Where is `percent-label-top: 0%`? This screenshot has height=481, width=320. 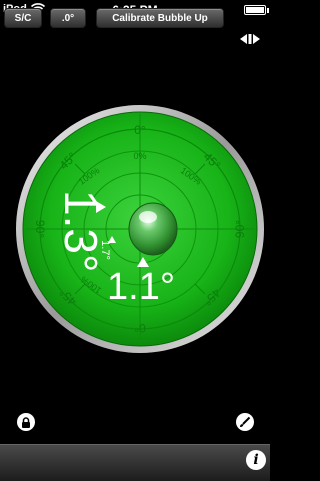
percent-label-top: 0% is located at coordinates (139, 156).